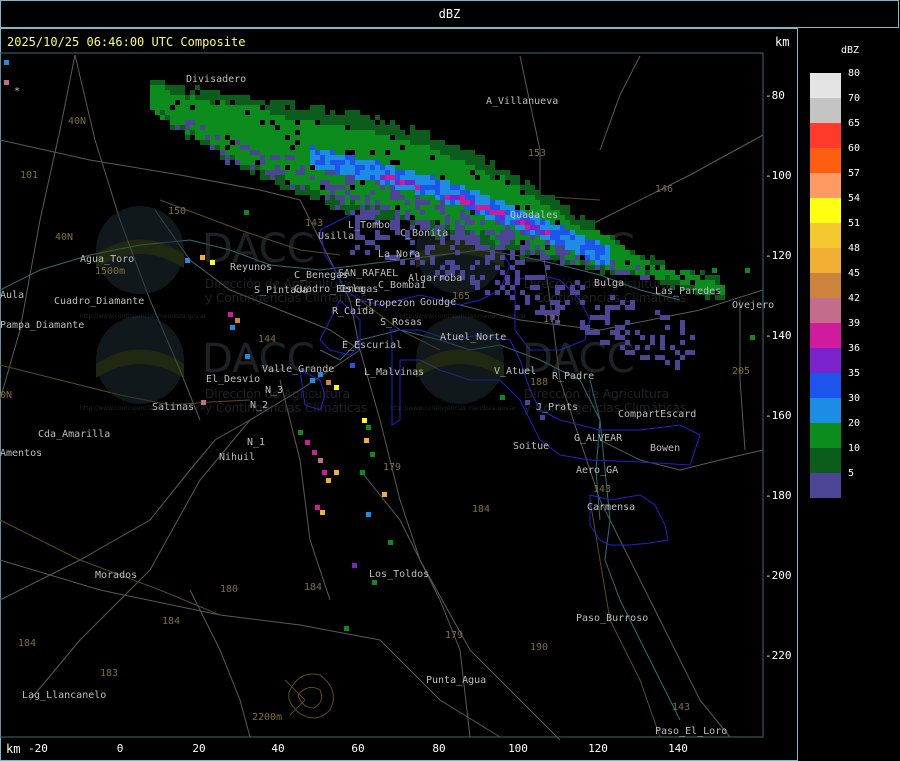 This screenshot has width=900, height=761. What do you see at coordinates (778, 175) in the screenshot?
I see `y-tick-label: -100` at bounding box center [778, 175].